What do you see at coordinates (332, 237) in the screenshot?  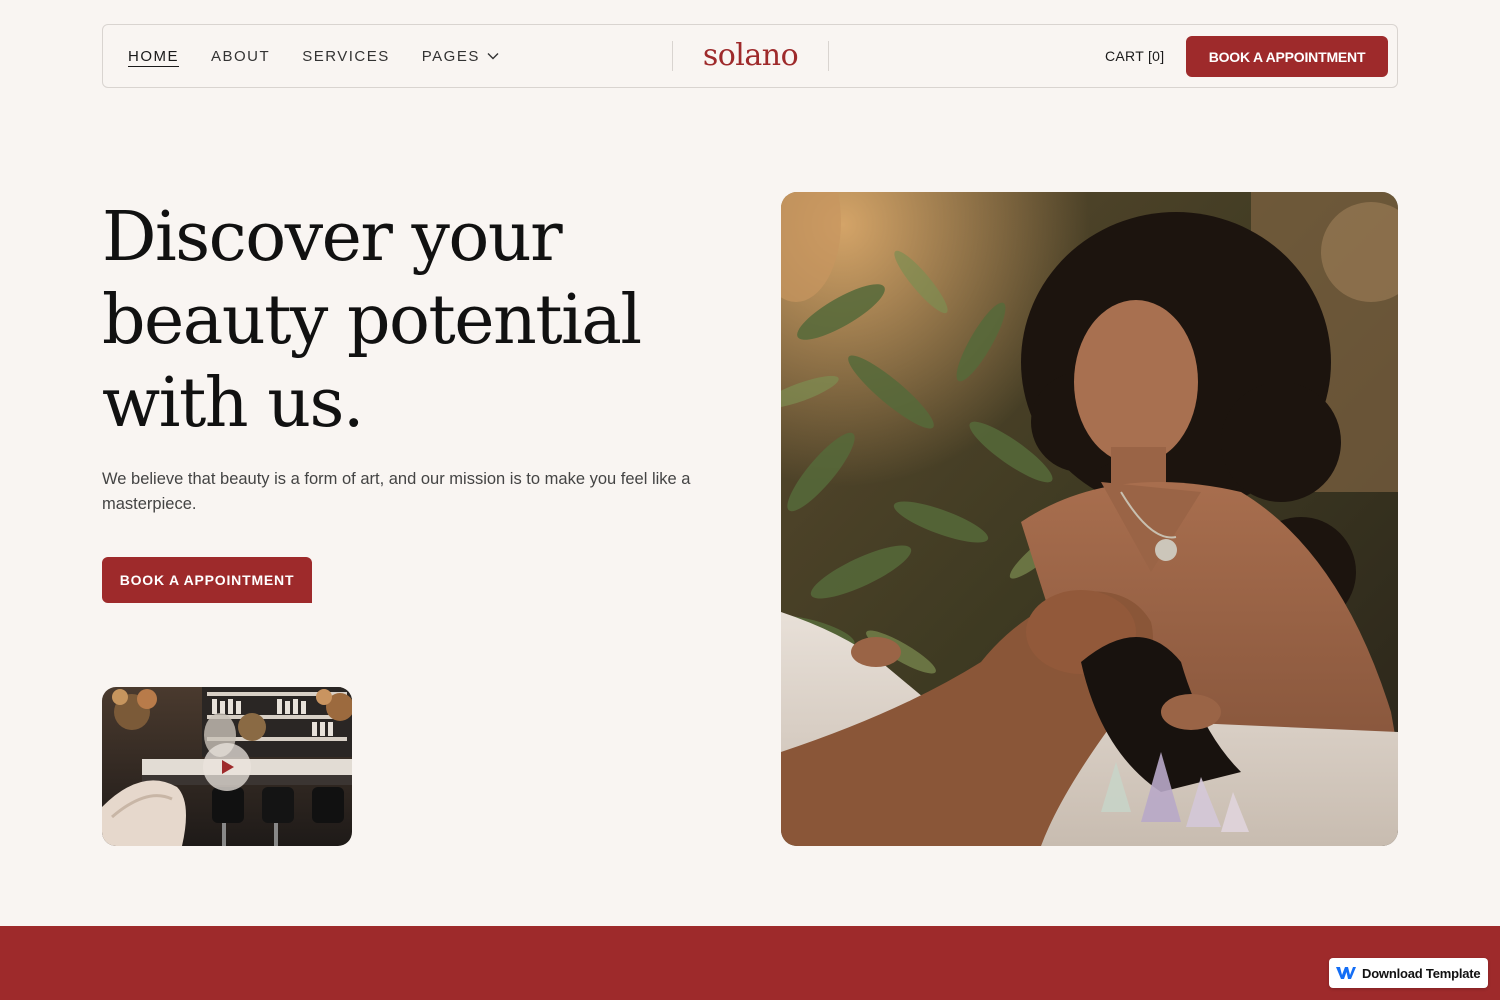 I see `headline-line-1: Discover your` at bounding box center [332, 237].